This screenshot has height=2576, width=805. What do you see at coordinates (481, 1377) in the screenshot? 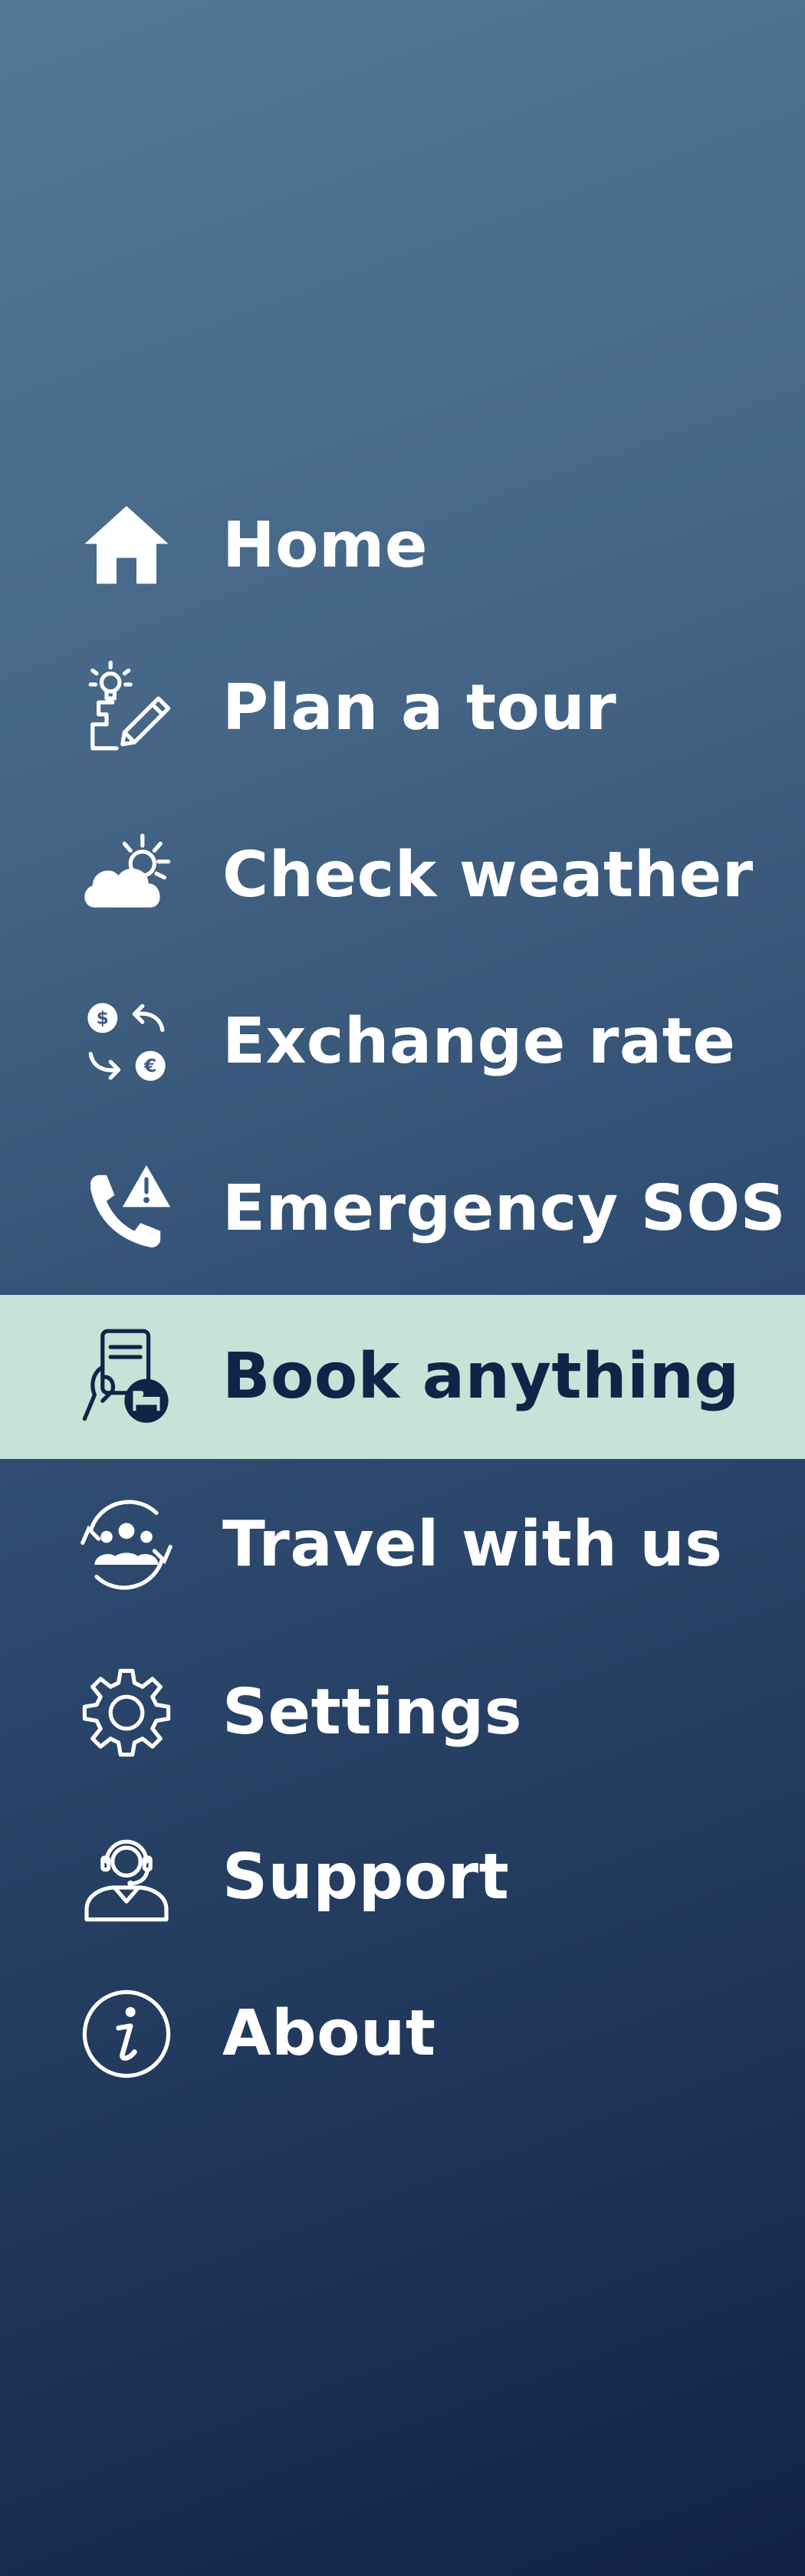
I see `menu-item-label: Book anything` at bounding box center [481, 1377].